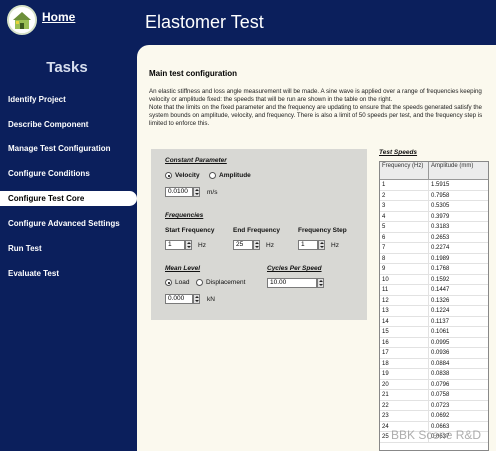 The height and width of the screenshot is (451, 496). What do you see at coordinates (68, 273) in the screenshot?
I see `sidebar-item-evaluate-test: Evaluate Test` at bounding box center [68, 273].